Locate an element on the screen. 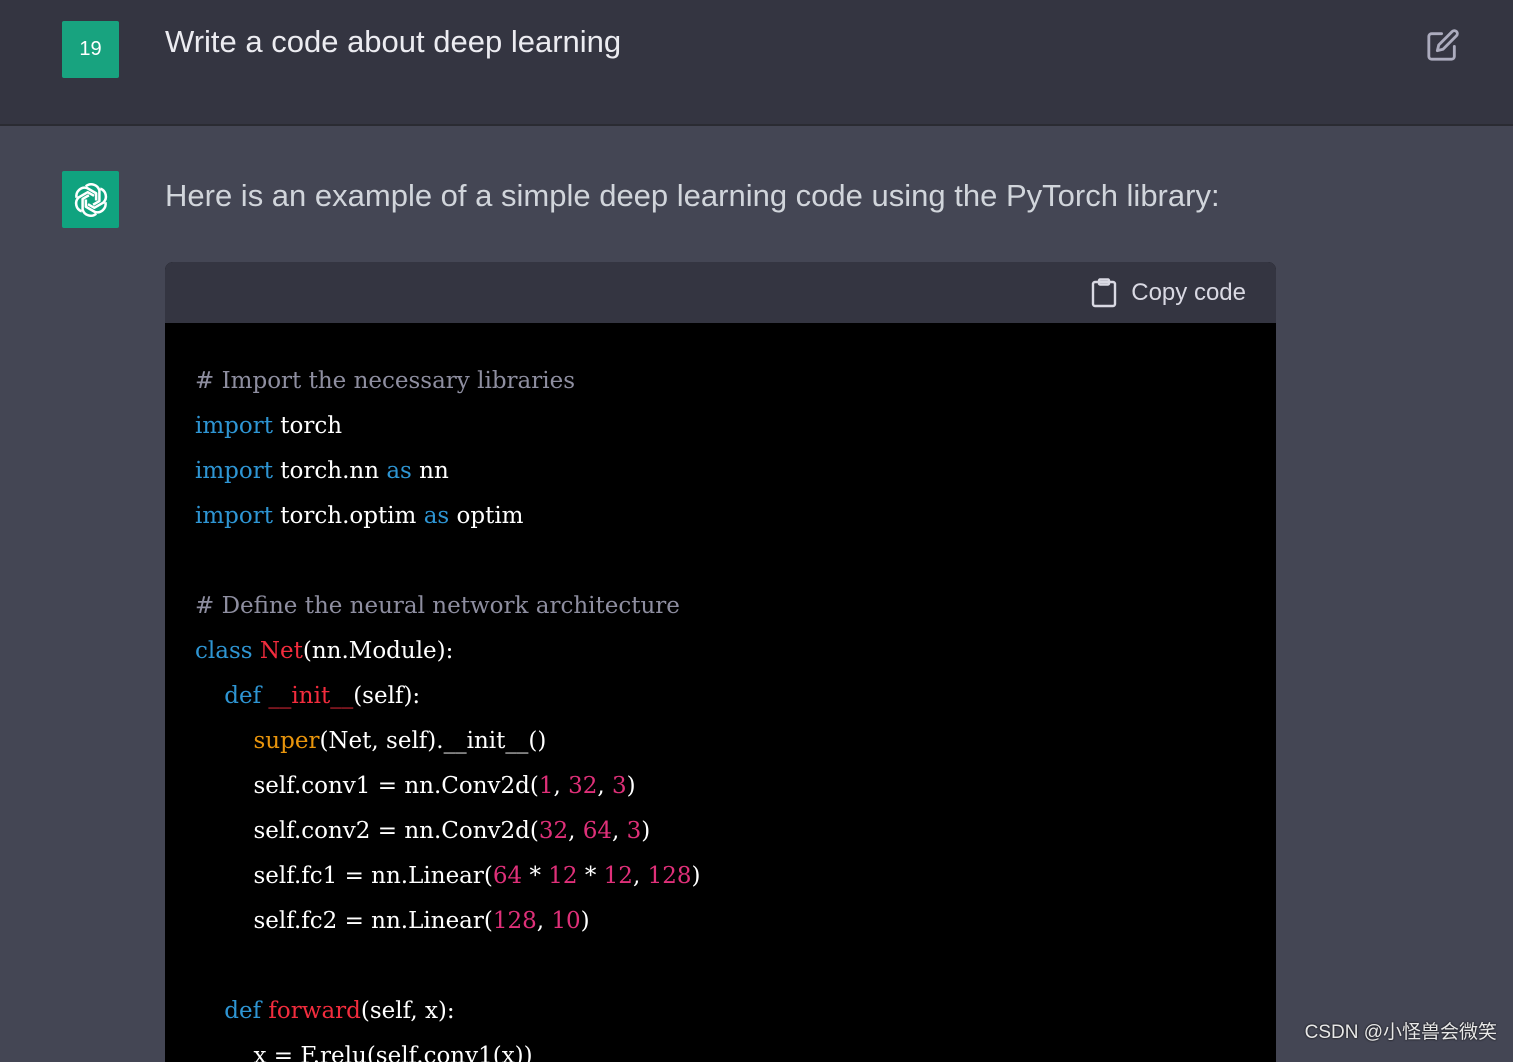 Image resolution: width=1513 pixels, height=1062 pixels. code-token: (Net, self).__init__() is located at coordinates (433, 741).